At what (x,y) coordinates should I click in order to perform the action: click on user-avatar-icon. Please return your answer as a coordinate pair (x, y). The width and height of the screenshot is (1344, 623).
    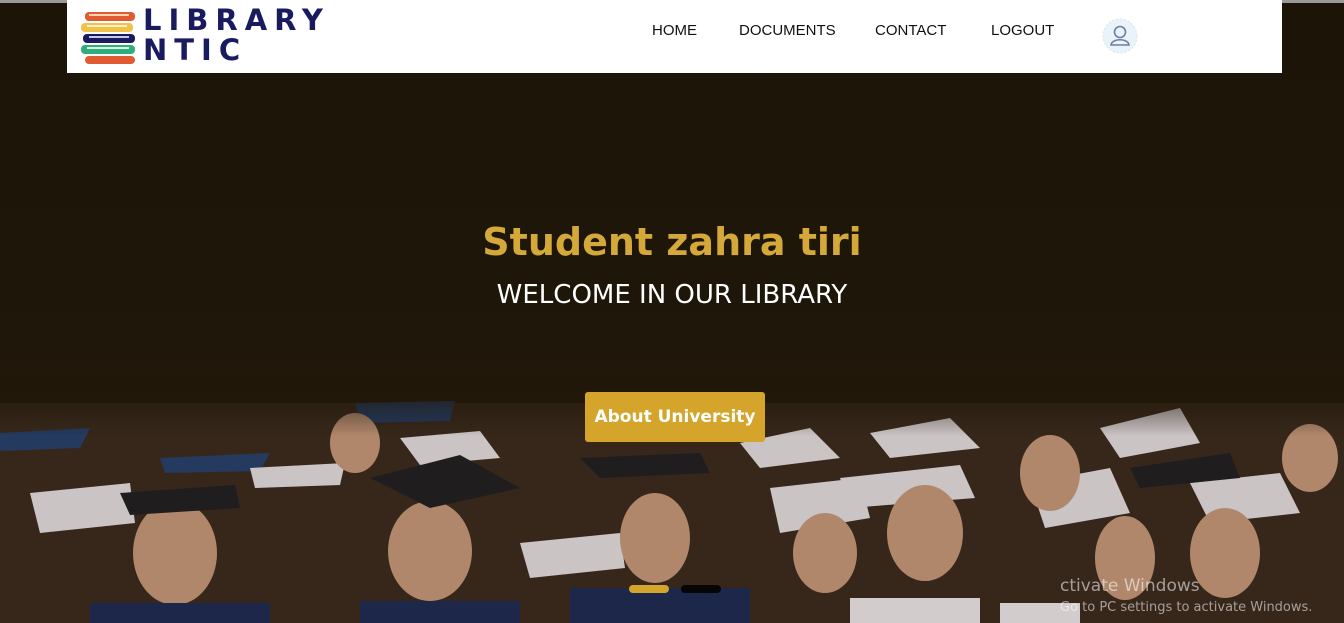
    Looking at the image, I should click on (1120, 36).